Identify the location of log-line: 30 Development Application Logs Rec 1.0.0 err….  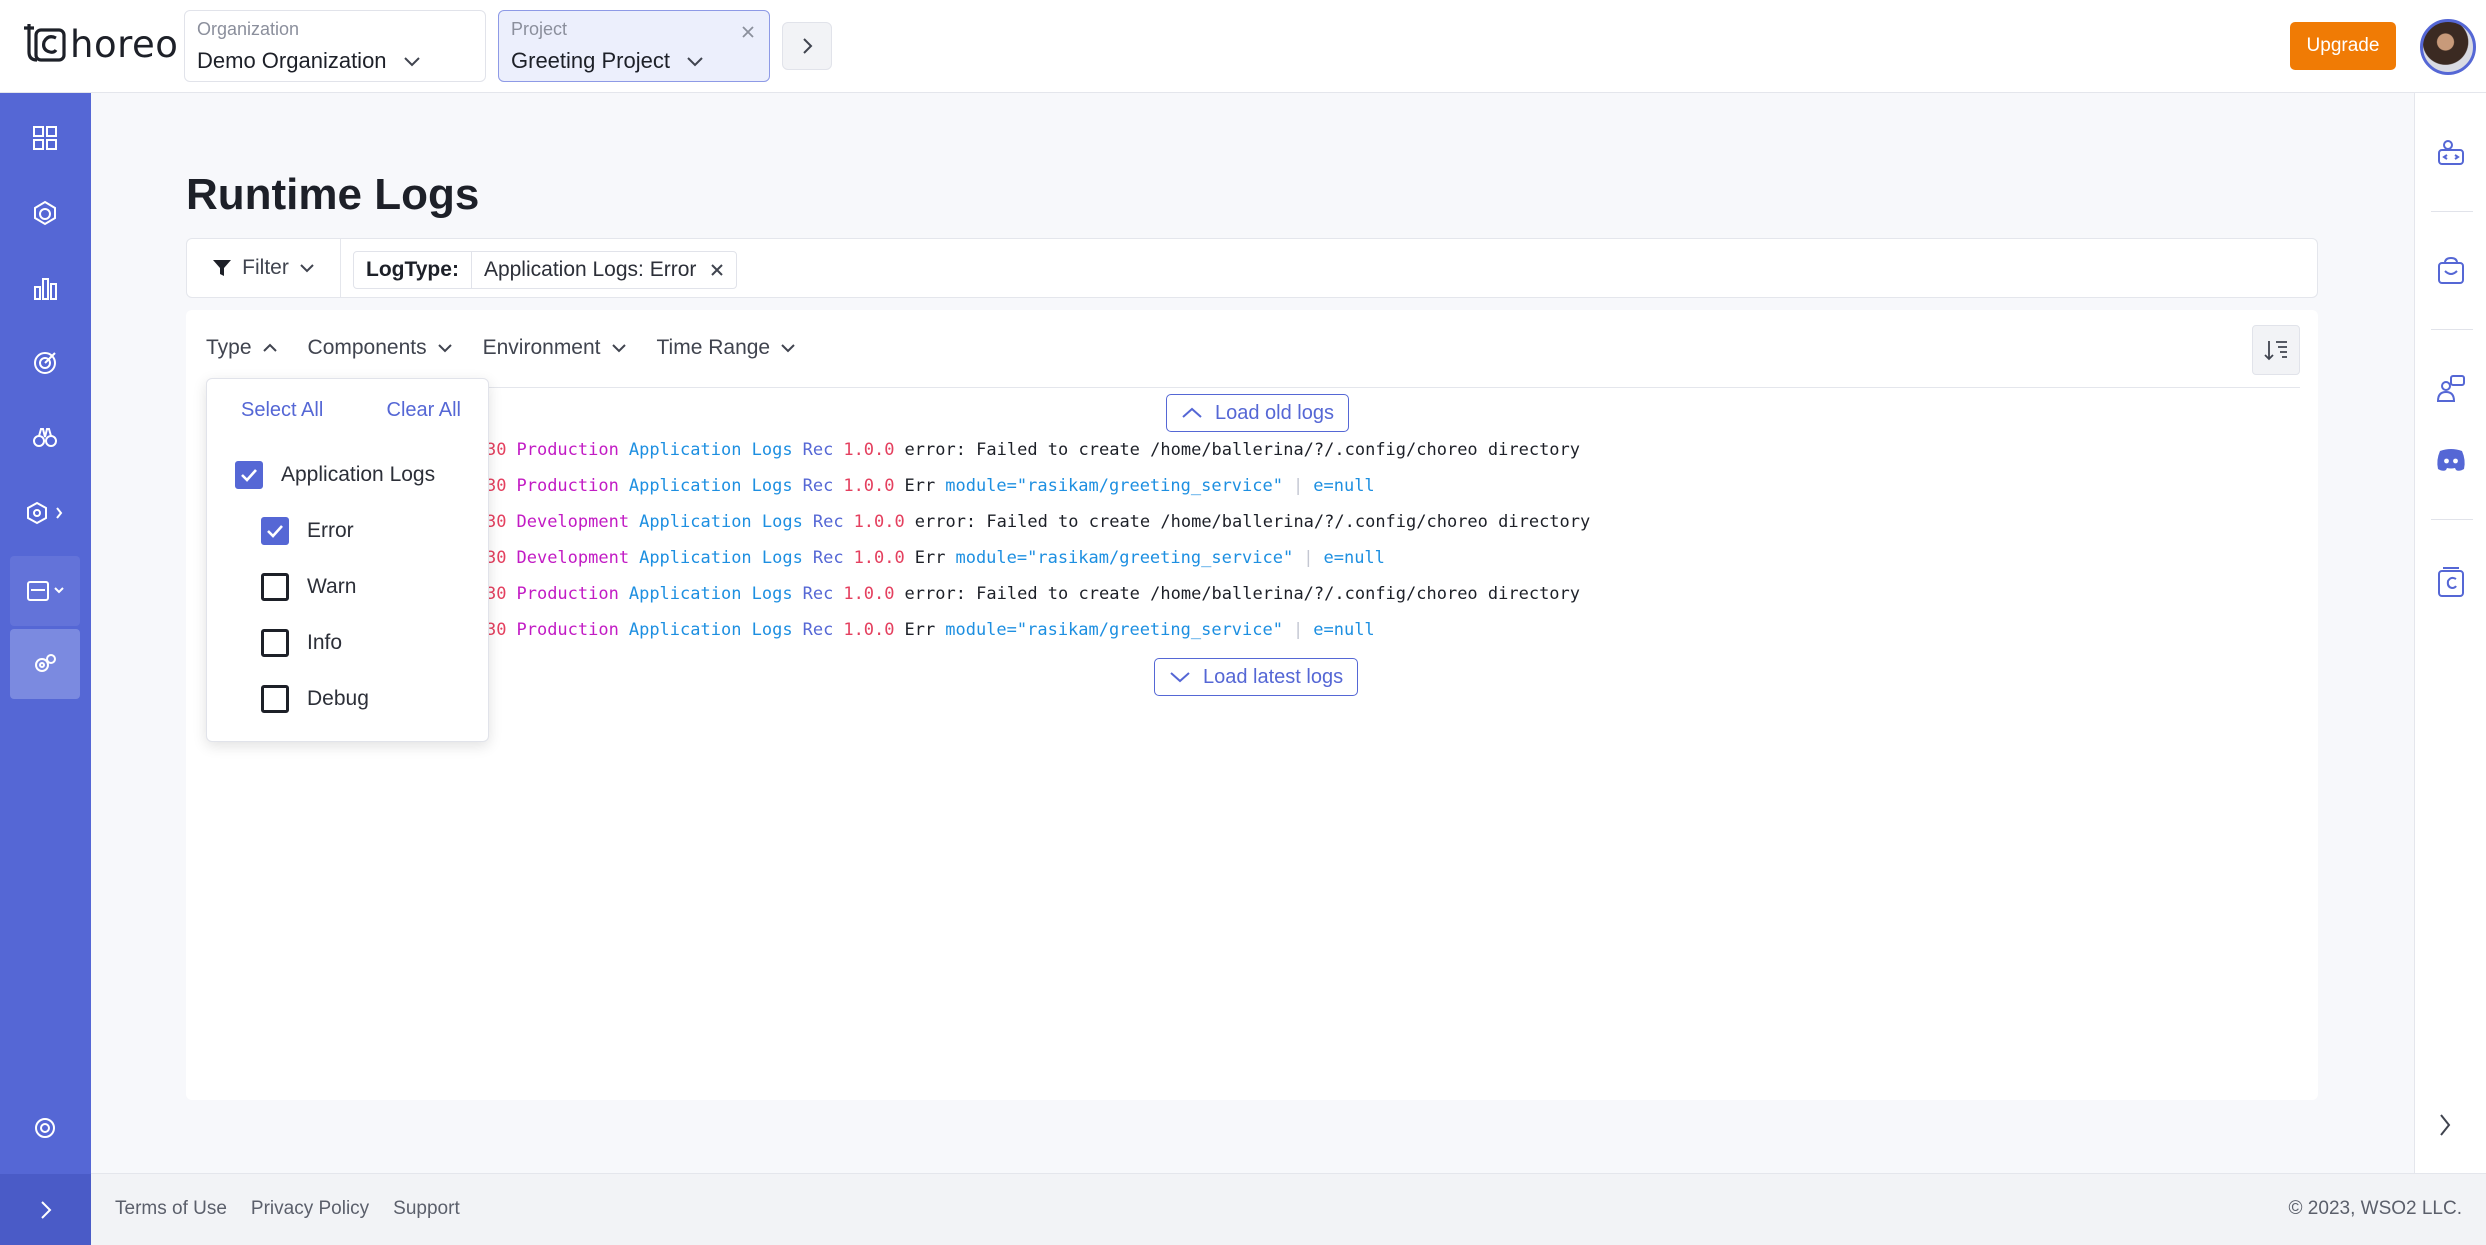
(1043, 522).